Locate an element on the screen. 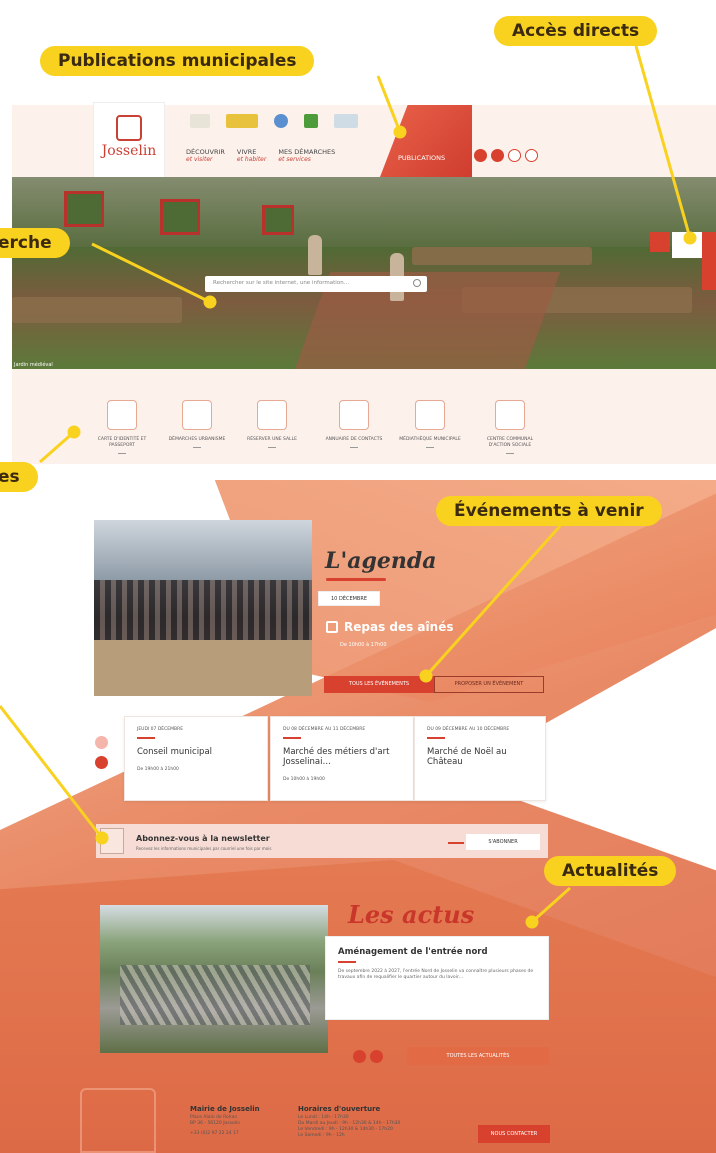  quick-access-library: MÉDIATHÈQUE MUNICIPALE is located at coordinates (430, 424).